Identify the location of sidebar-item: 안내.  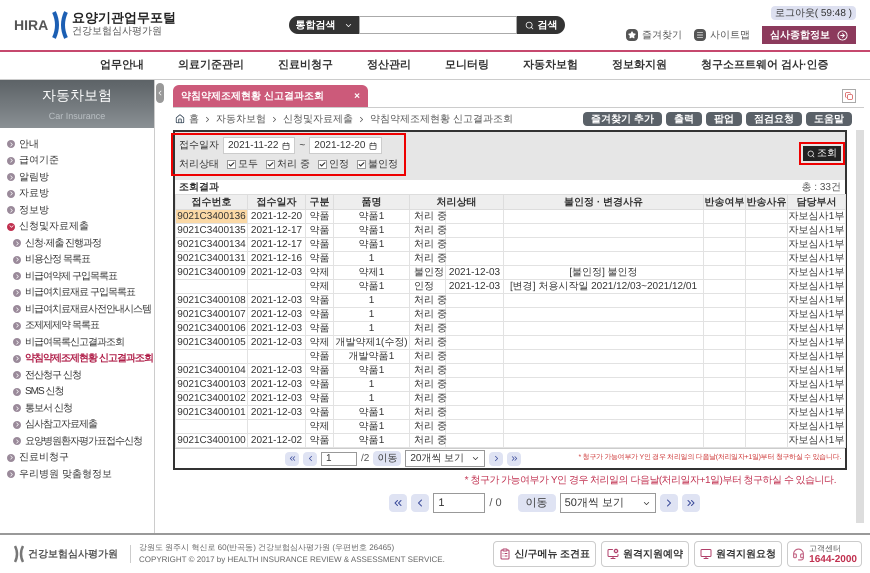
(77, 144).